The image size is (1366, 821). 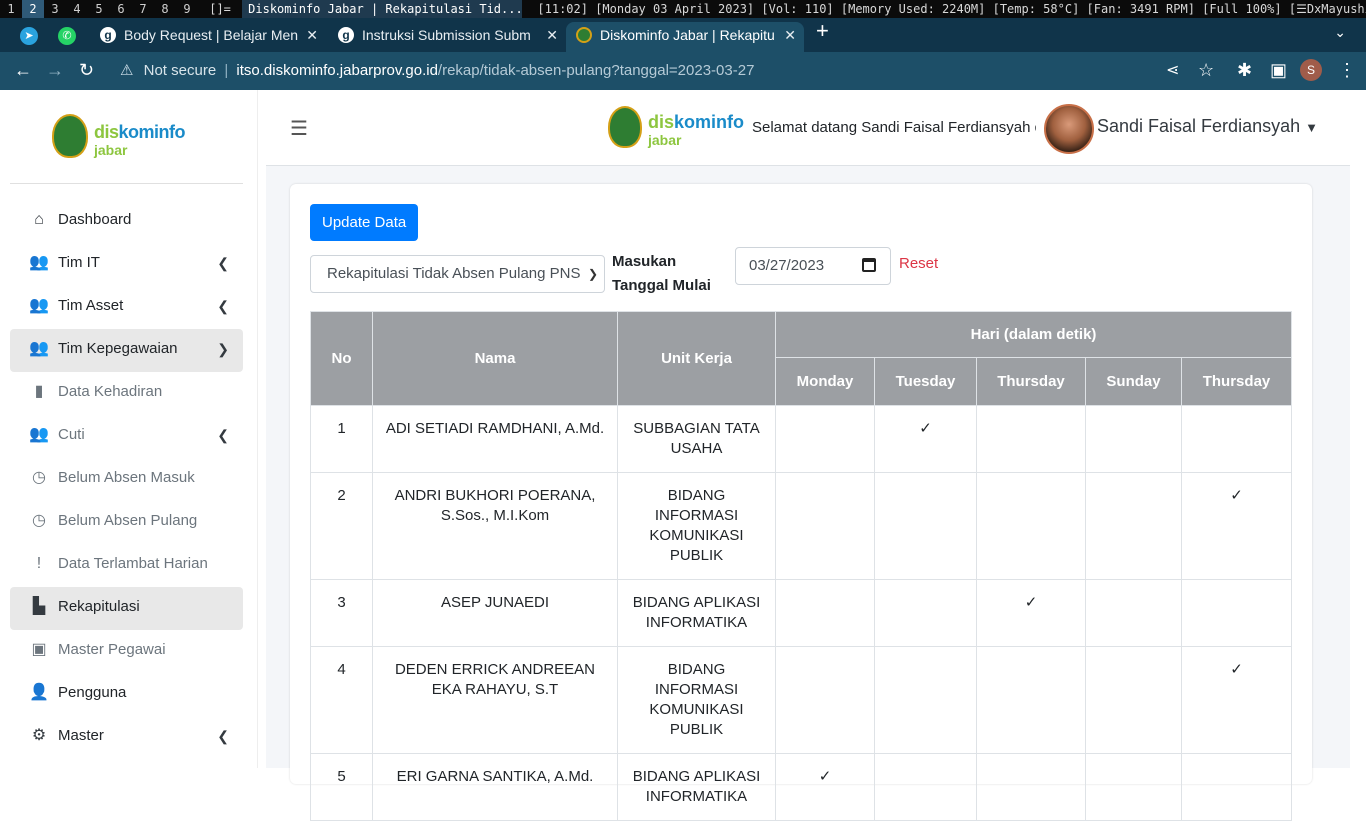 I want to click on sidebar-item-label: Tim IT, so click(x=79, y=262).